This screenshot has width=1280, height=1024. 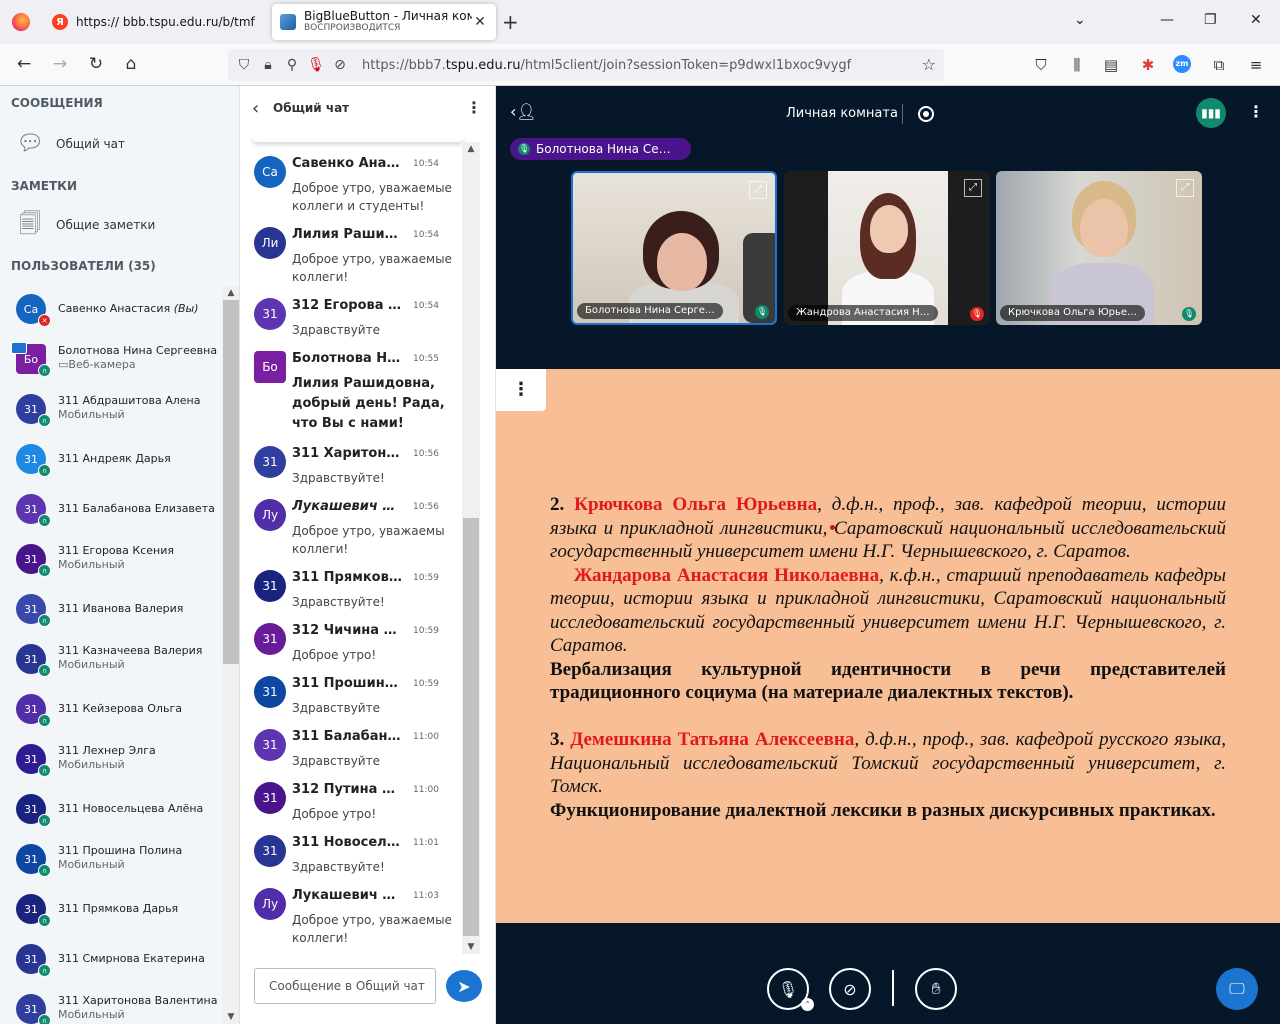 I want to click on user-list-item: 31 ∩ 311 Смирнова Екатерина, so click(x=111, y=961).